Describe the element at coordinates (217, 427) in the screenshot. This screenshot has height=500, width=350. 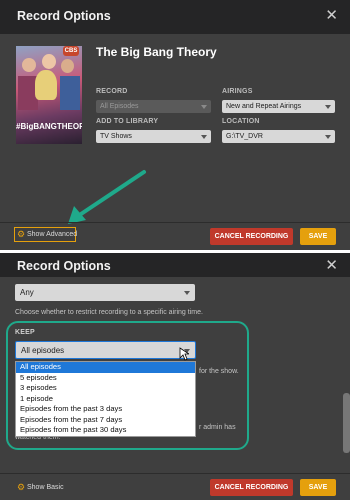
I see `delete-help-partial: r admin has` at that location.